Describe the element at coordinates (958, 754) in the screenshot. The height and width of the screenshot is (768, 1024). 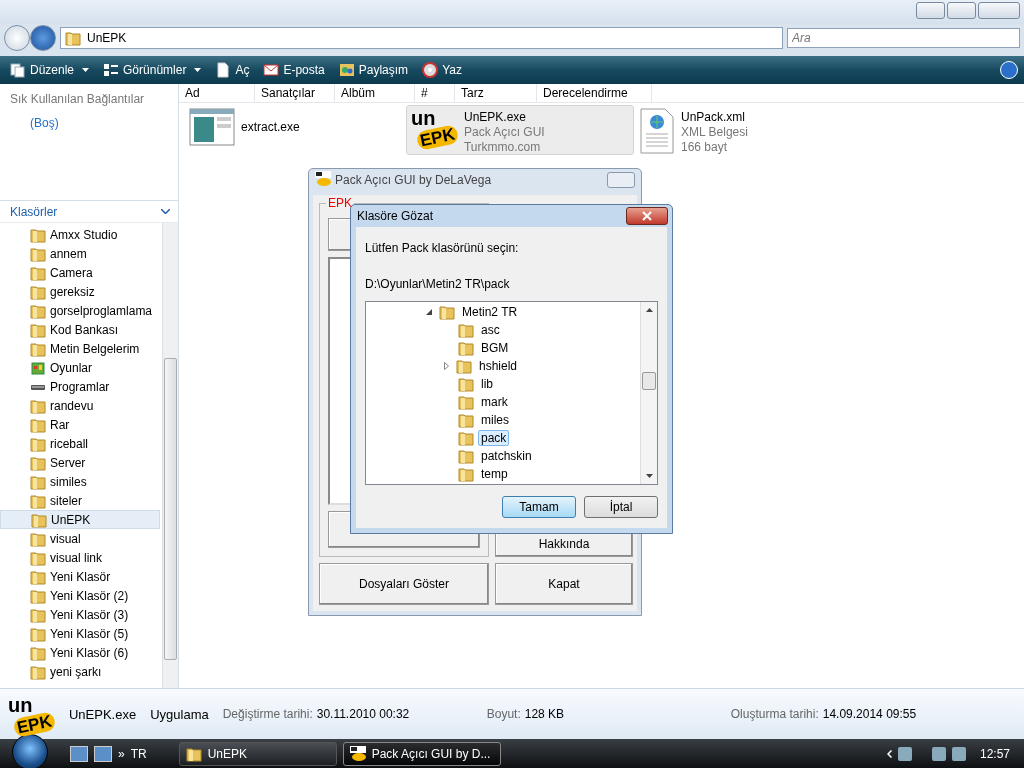
I see `volume-icon` at that location.